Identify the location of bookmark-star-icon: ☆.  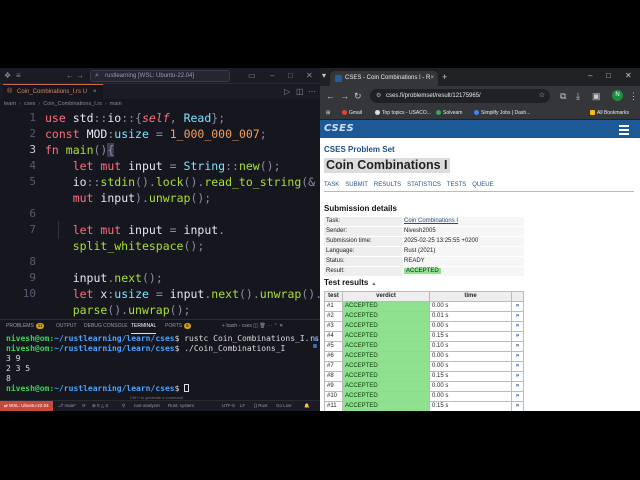
(542, 96).